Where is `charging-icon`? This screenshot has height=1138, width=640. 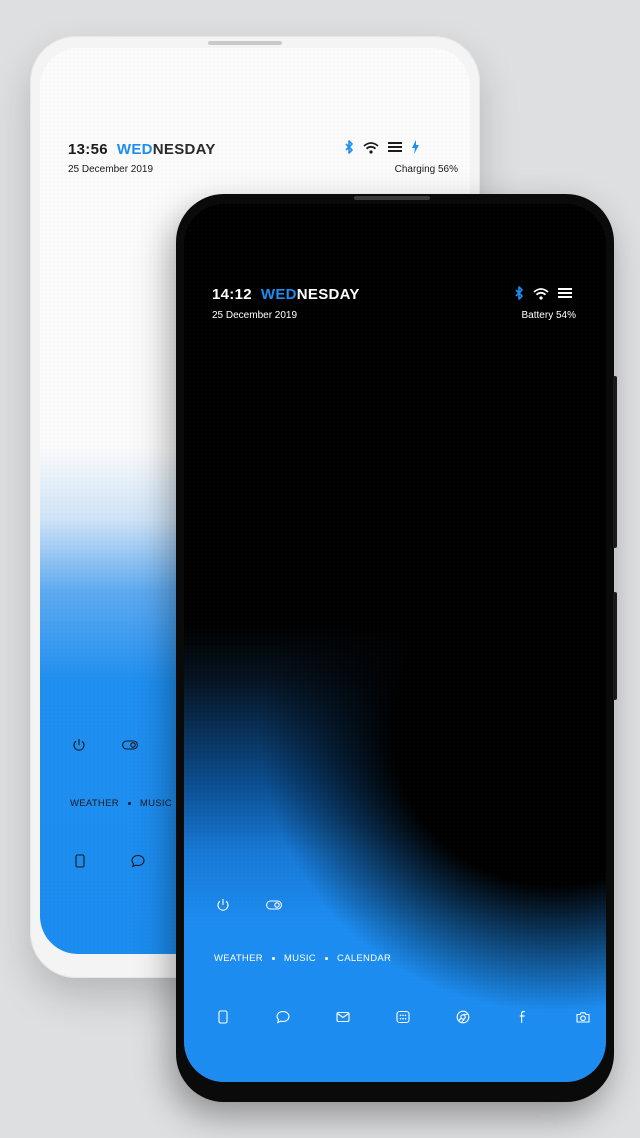 charging-icon is located at coordinates (415, 147).